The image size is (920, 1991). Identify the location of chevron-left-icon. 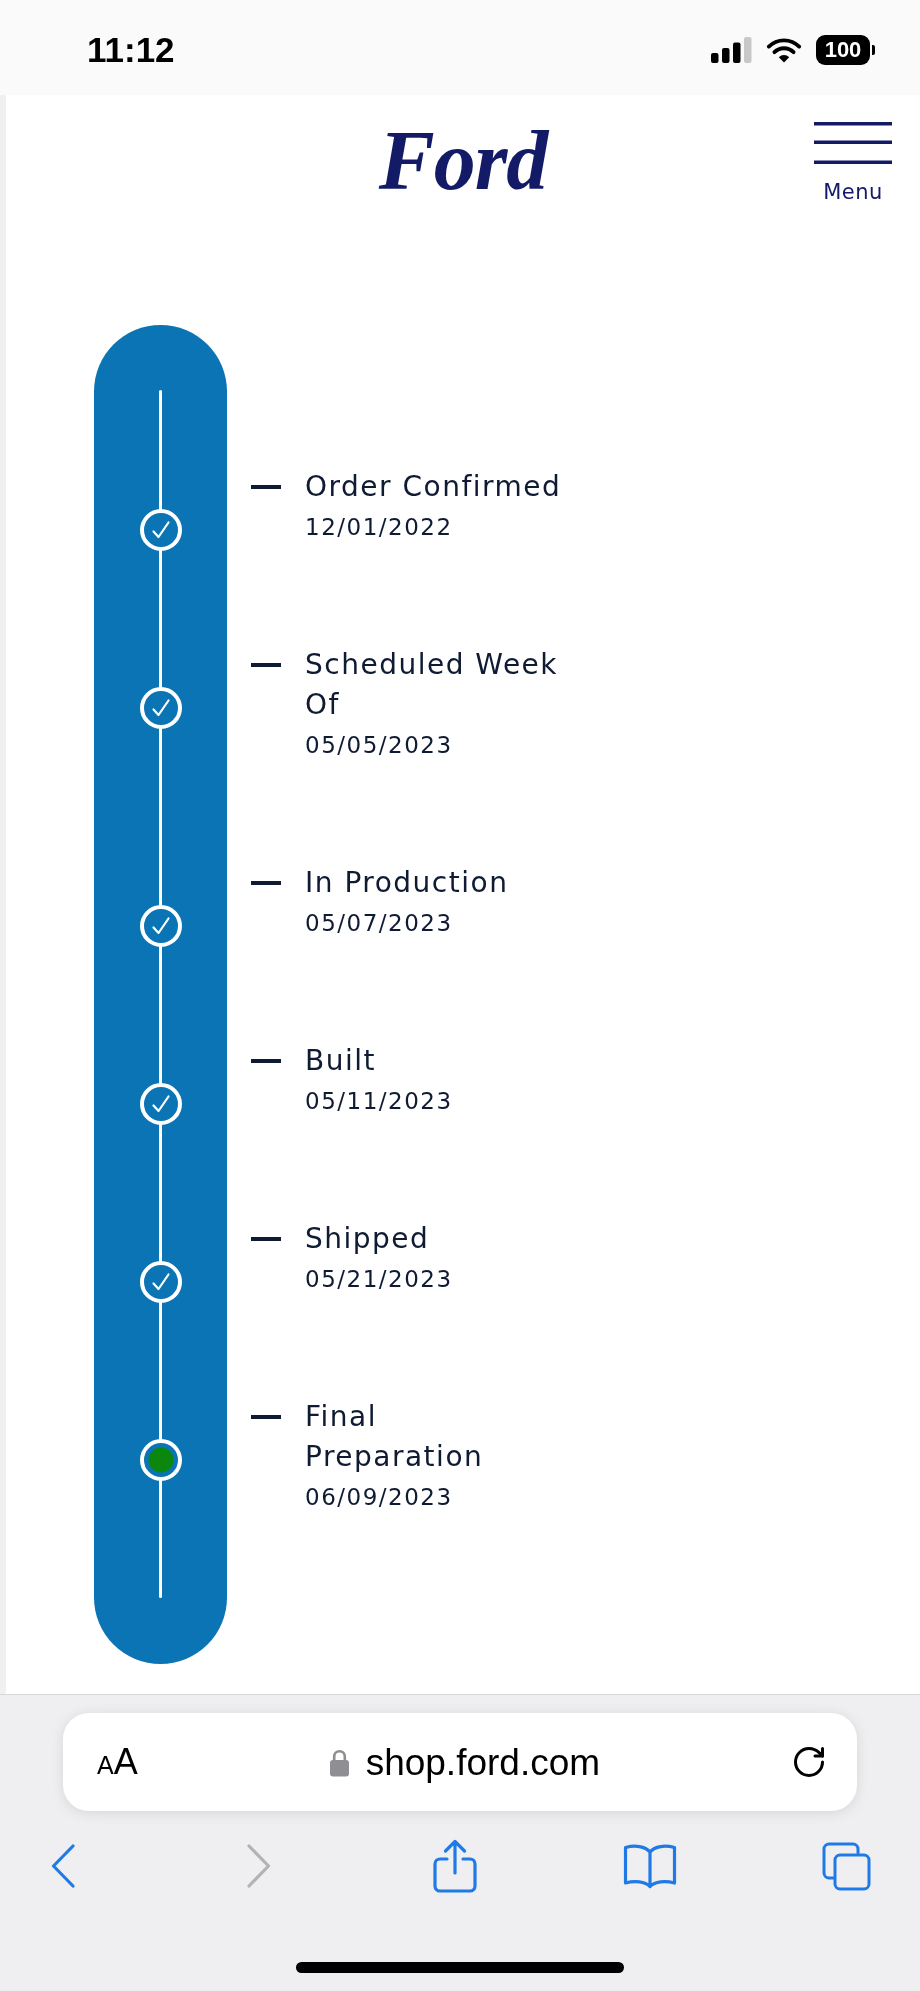
(63, 1866).